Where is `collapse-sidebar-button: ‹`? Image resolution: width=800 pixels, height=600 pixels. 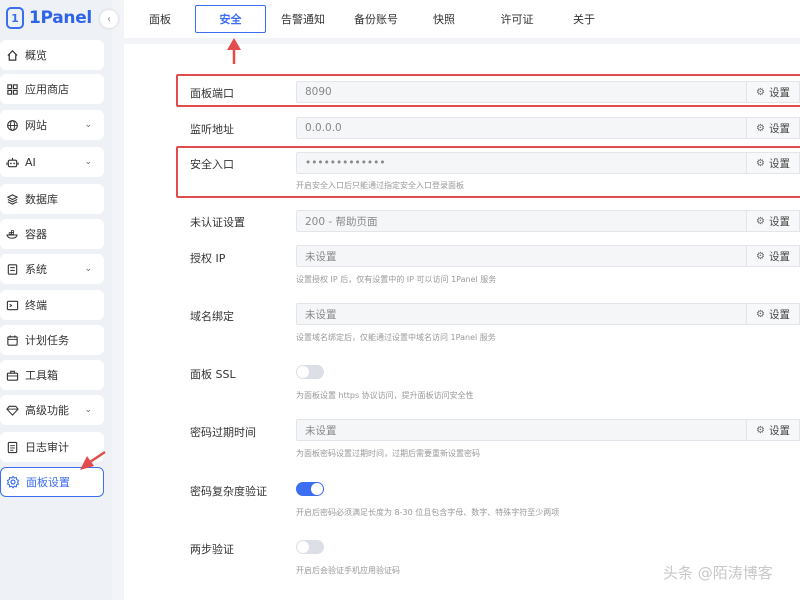 collapse-sidebar-button: ‹ is located at coordinates (109, 19).